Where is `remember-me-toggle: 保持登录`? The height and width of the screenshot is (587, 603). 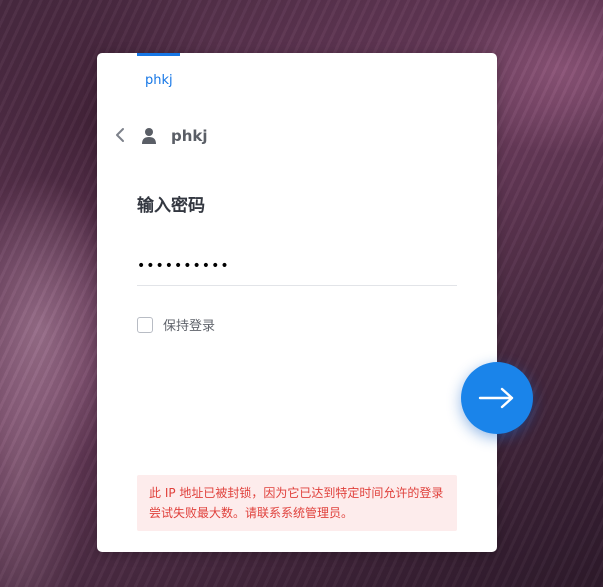 remember-me-toggle: 保持登录 is located at coordinates (176, 324).